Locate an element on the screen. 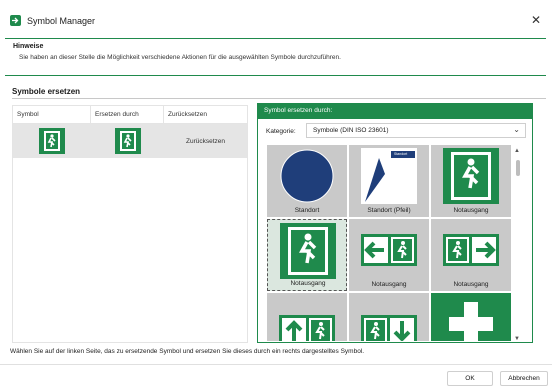  grid-scrollbar: ▲ ▼ is located at coordinates (518, 245).